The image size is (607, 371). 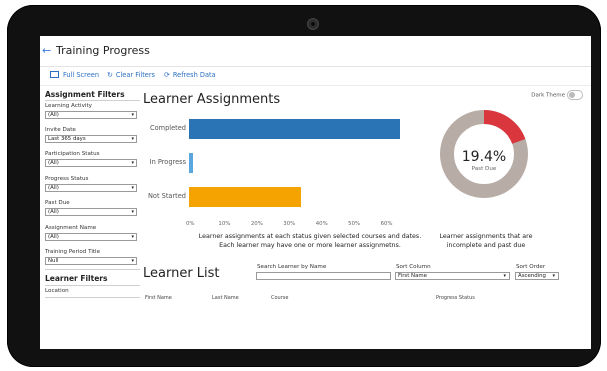 What do you see at coordinates (168, 128) in the screenshot?
I see `category-label-completed: Completed` at bounding box center [168, 128].